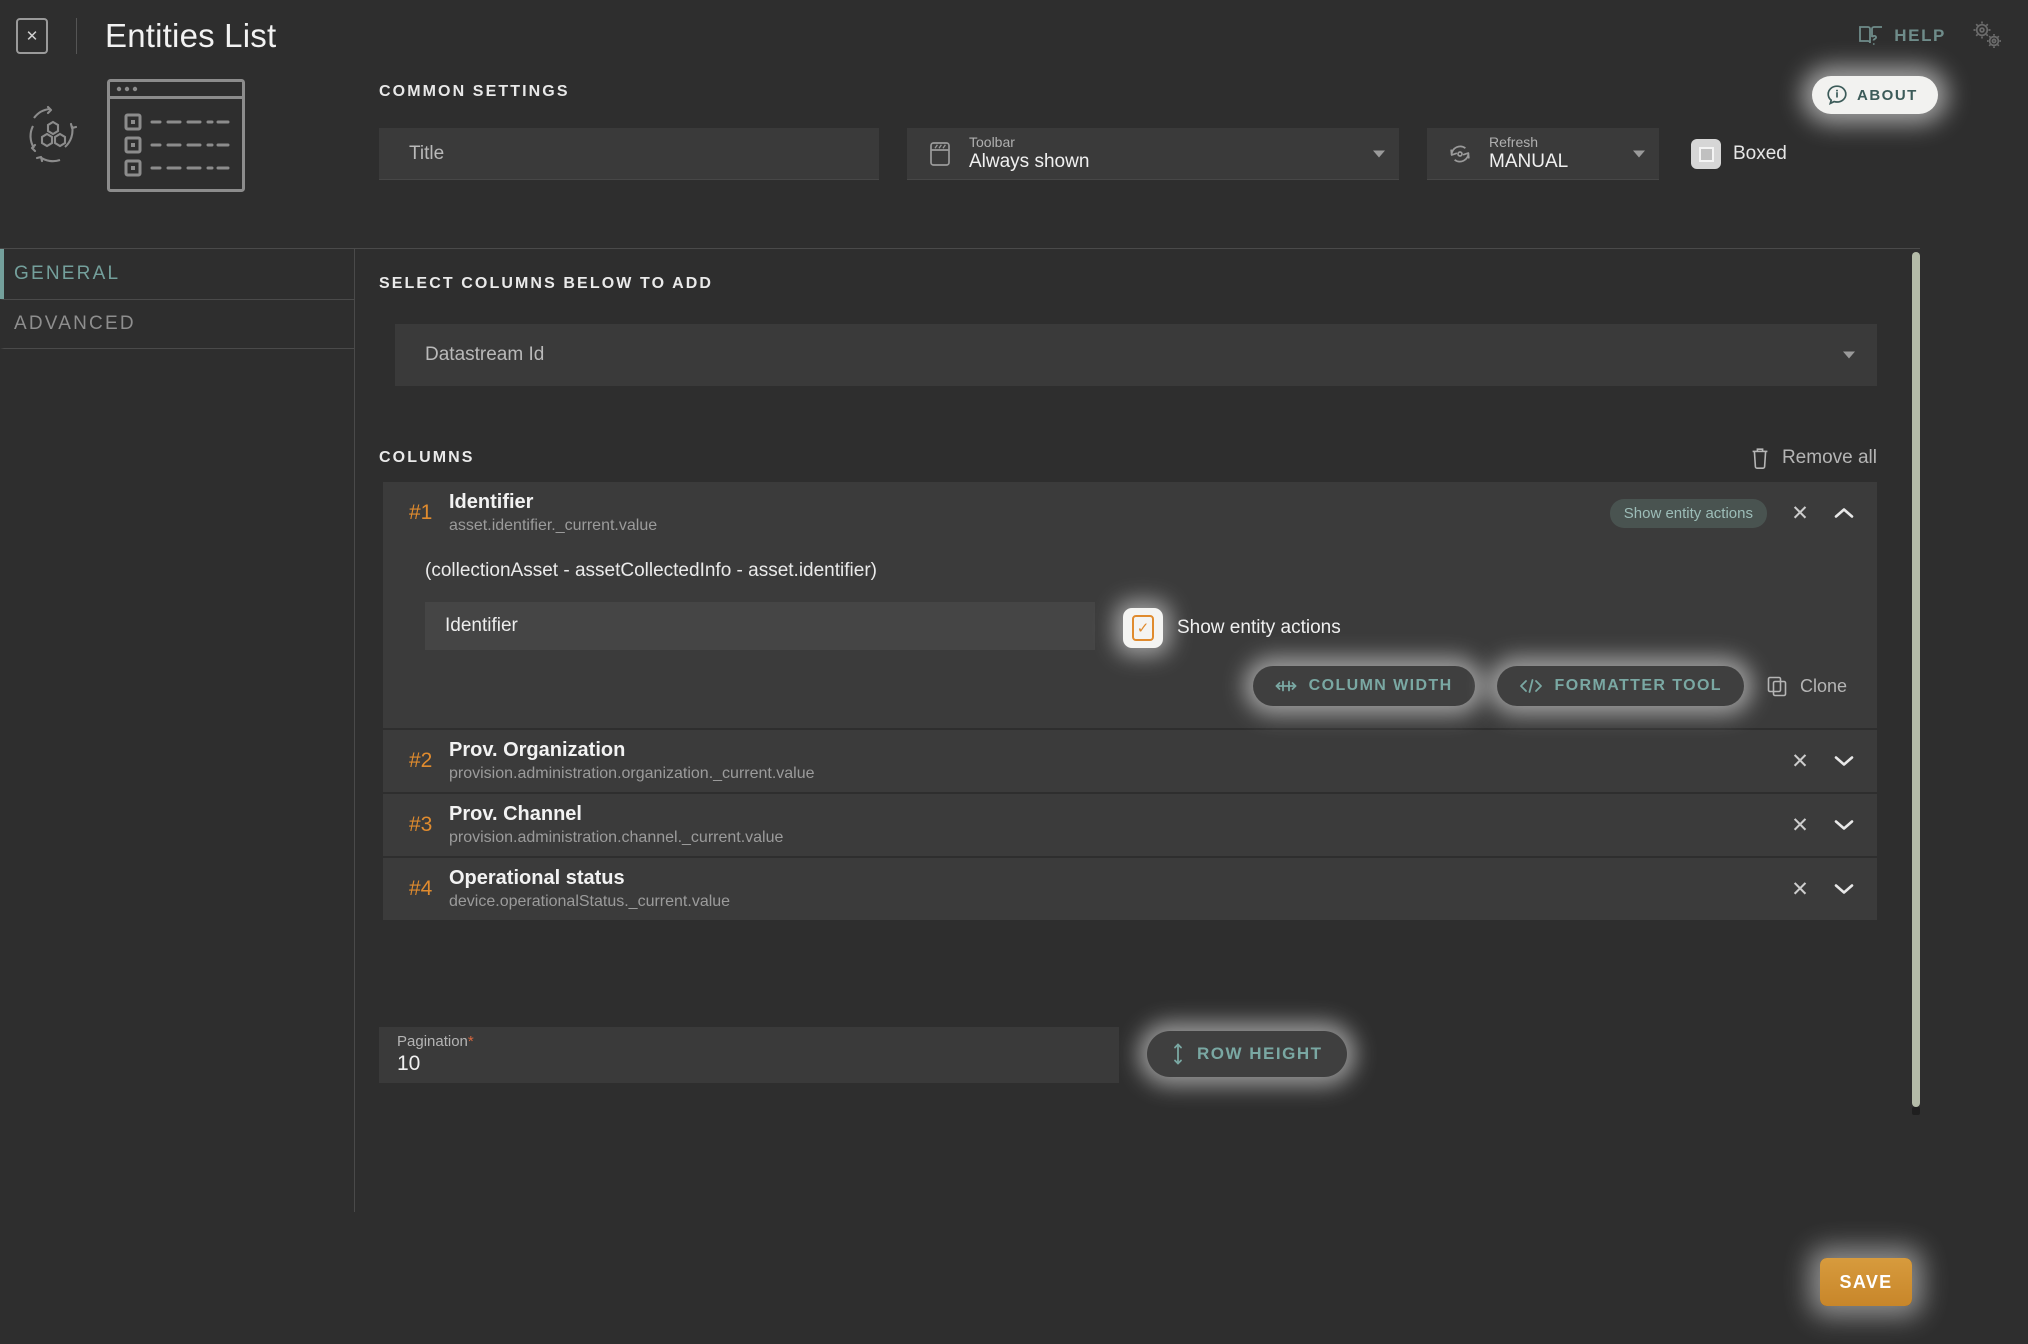 This screenshot has height=1344, width=2028. I want to click on refresh-label: Refresh, so click(1514, 141).